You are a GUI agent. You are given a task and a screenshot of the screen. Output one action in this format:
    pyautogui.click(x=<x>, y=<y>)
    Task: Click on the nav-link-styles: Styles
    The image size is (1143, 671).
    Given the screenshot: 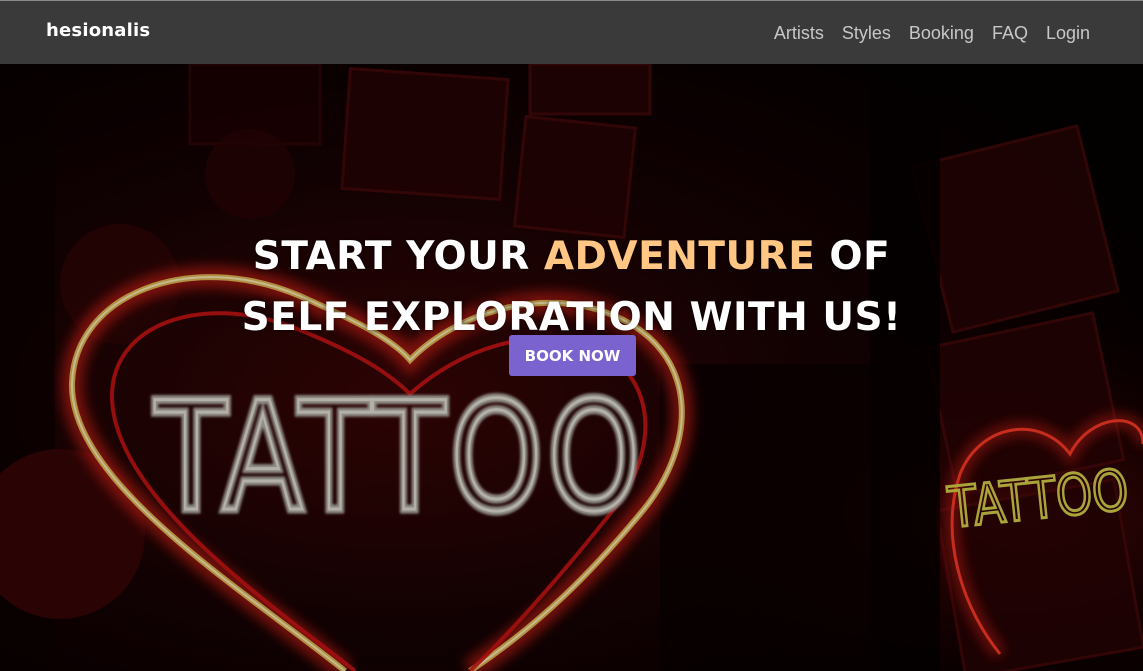 What is the action you would take?
    pyautogui.click(x=866, y=33)
    